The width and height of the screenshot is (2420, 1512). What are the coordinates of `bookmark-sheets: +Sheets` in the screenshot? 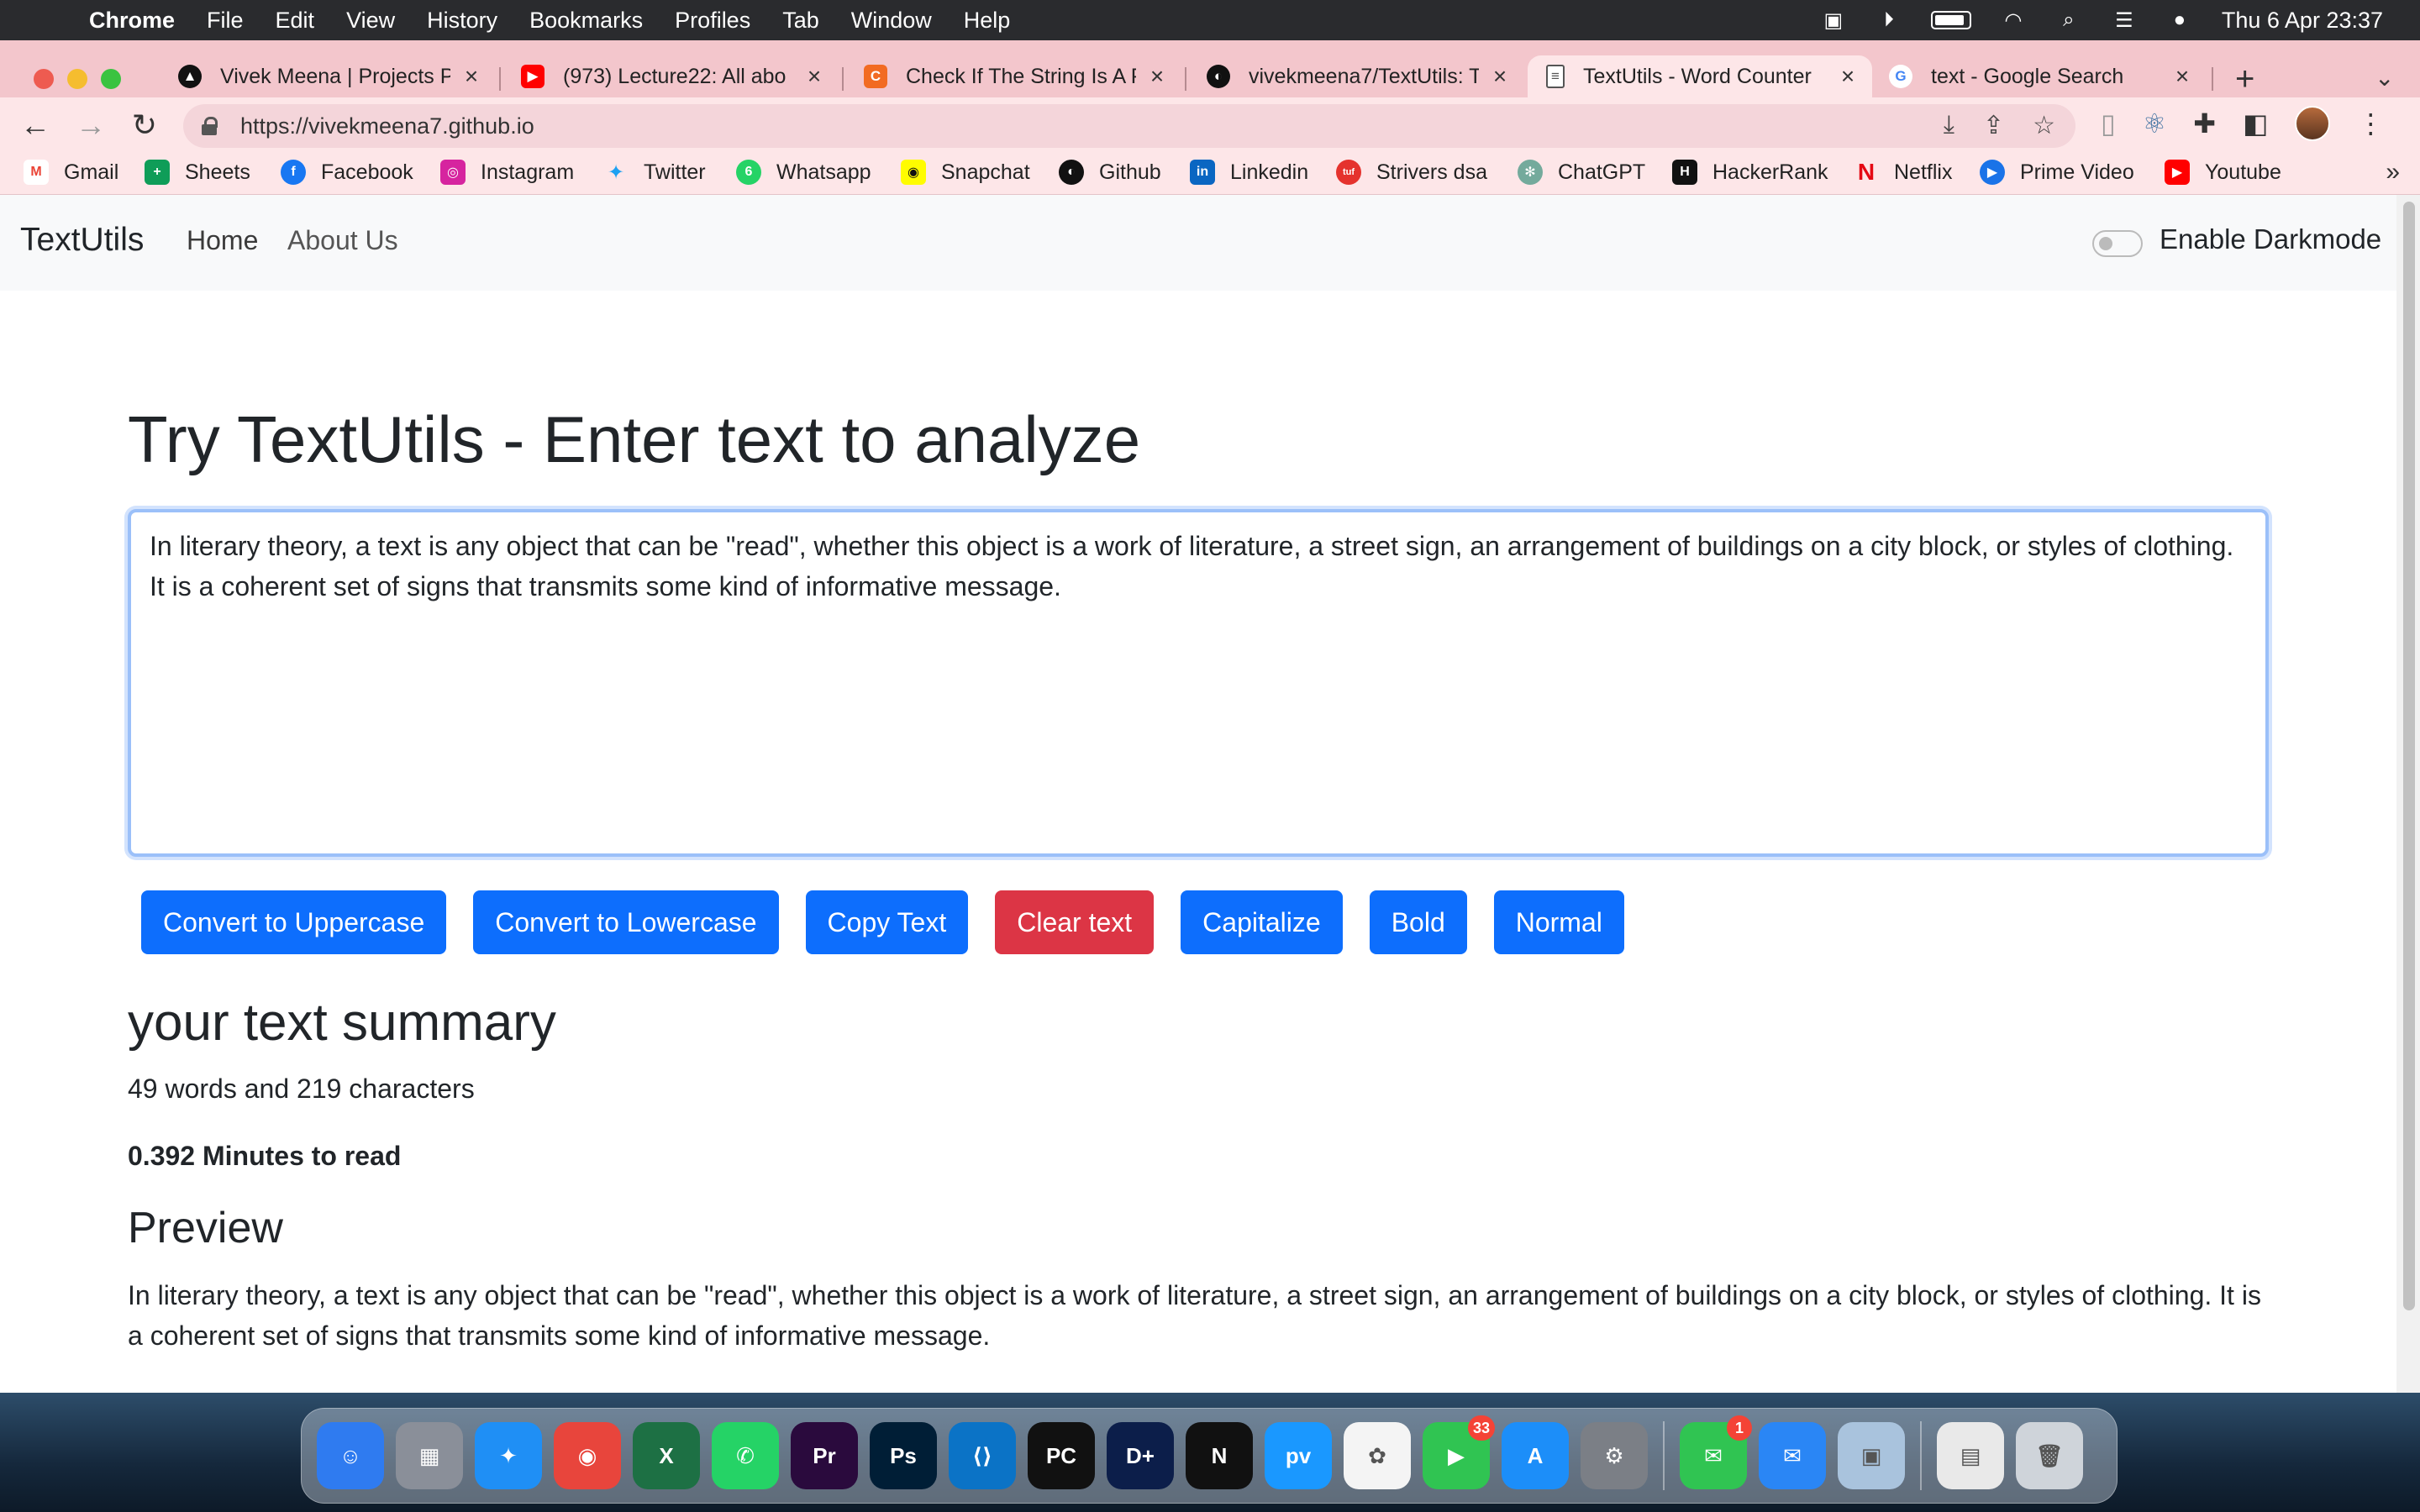 It's located at (197, 172).